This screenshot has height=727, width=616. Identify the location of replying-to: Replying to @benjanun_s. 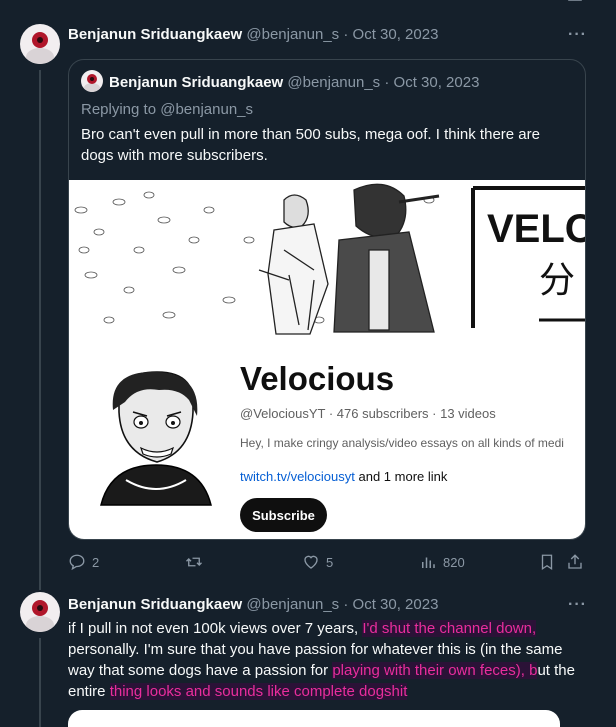
(167, 109).